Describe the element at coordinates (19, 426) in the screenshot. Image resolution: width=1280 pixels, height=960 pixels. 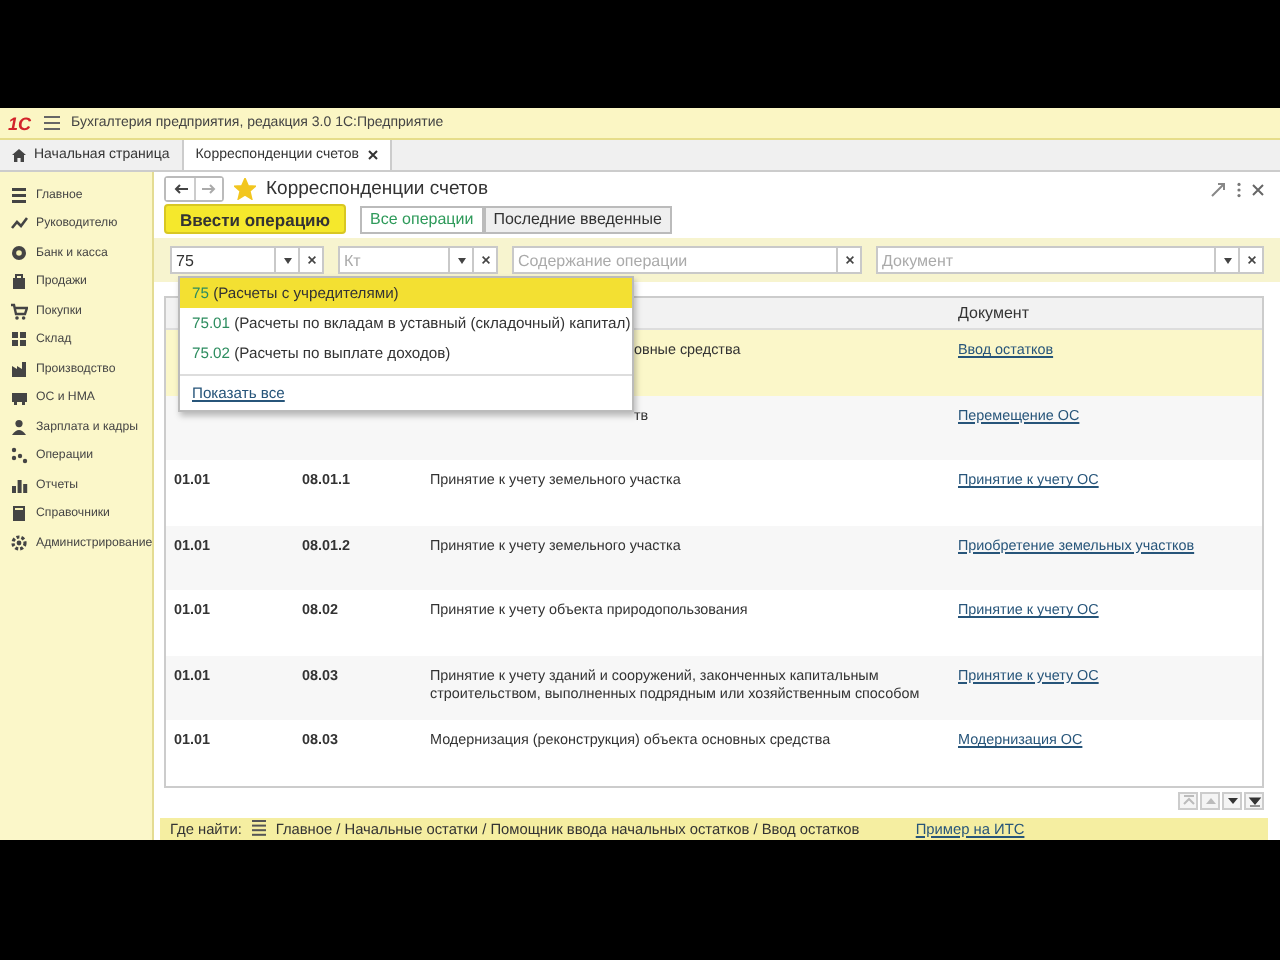
I see `person-icon` at that location.